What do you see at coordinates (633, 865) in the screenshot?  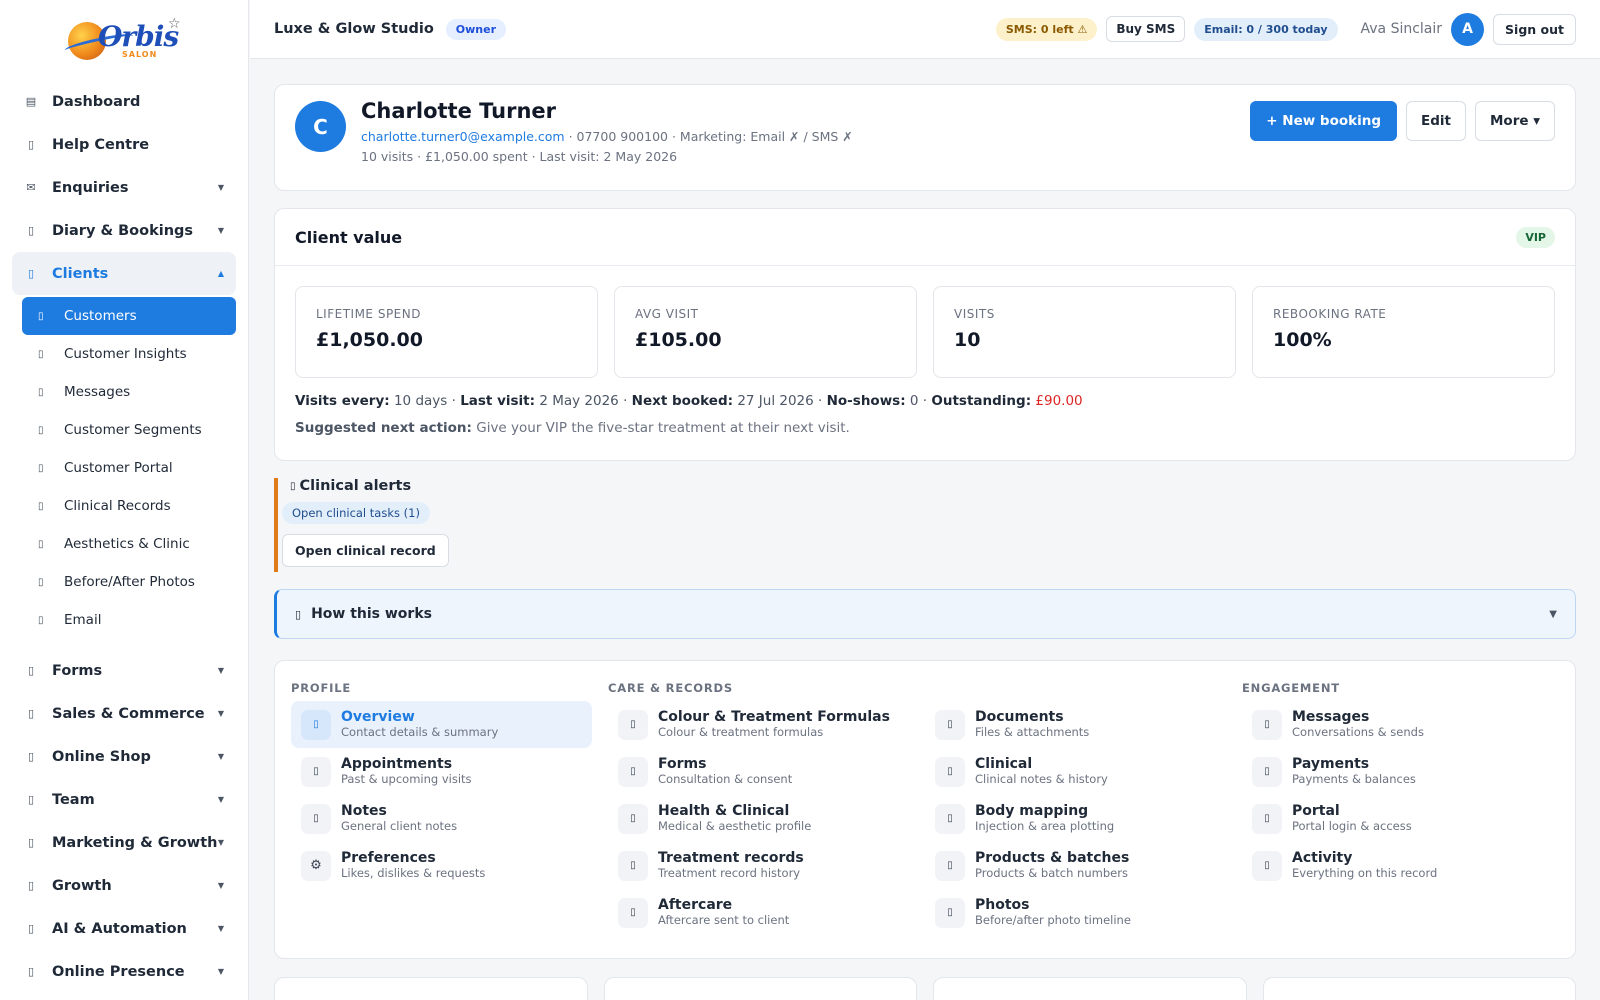 I see `treatment-icon: ▯` at bounding box center [633, 865].